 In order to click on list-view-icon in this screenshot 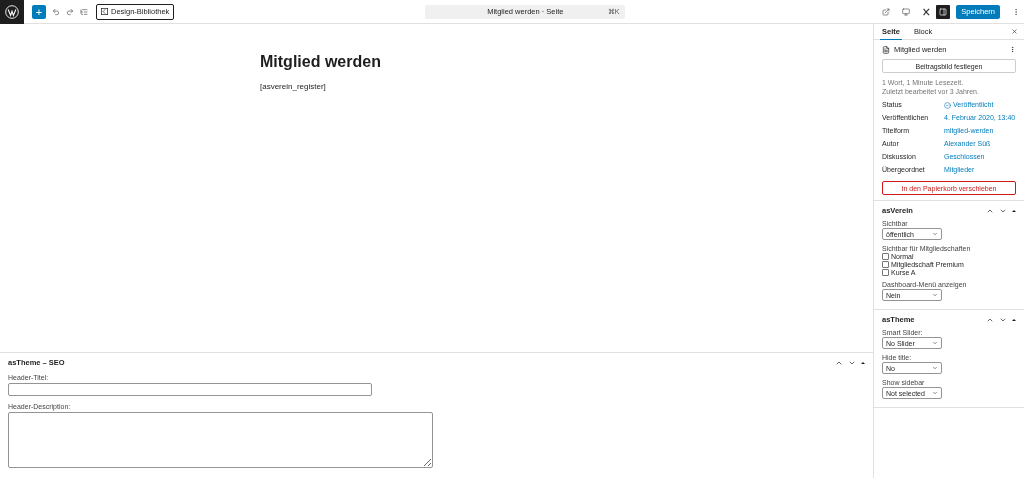, I will do `click(84, 11)`.